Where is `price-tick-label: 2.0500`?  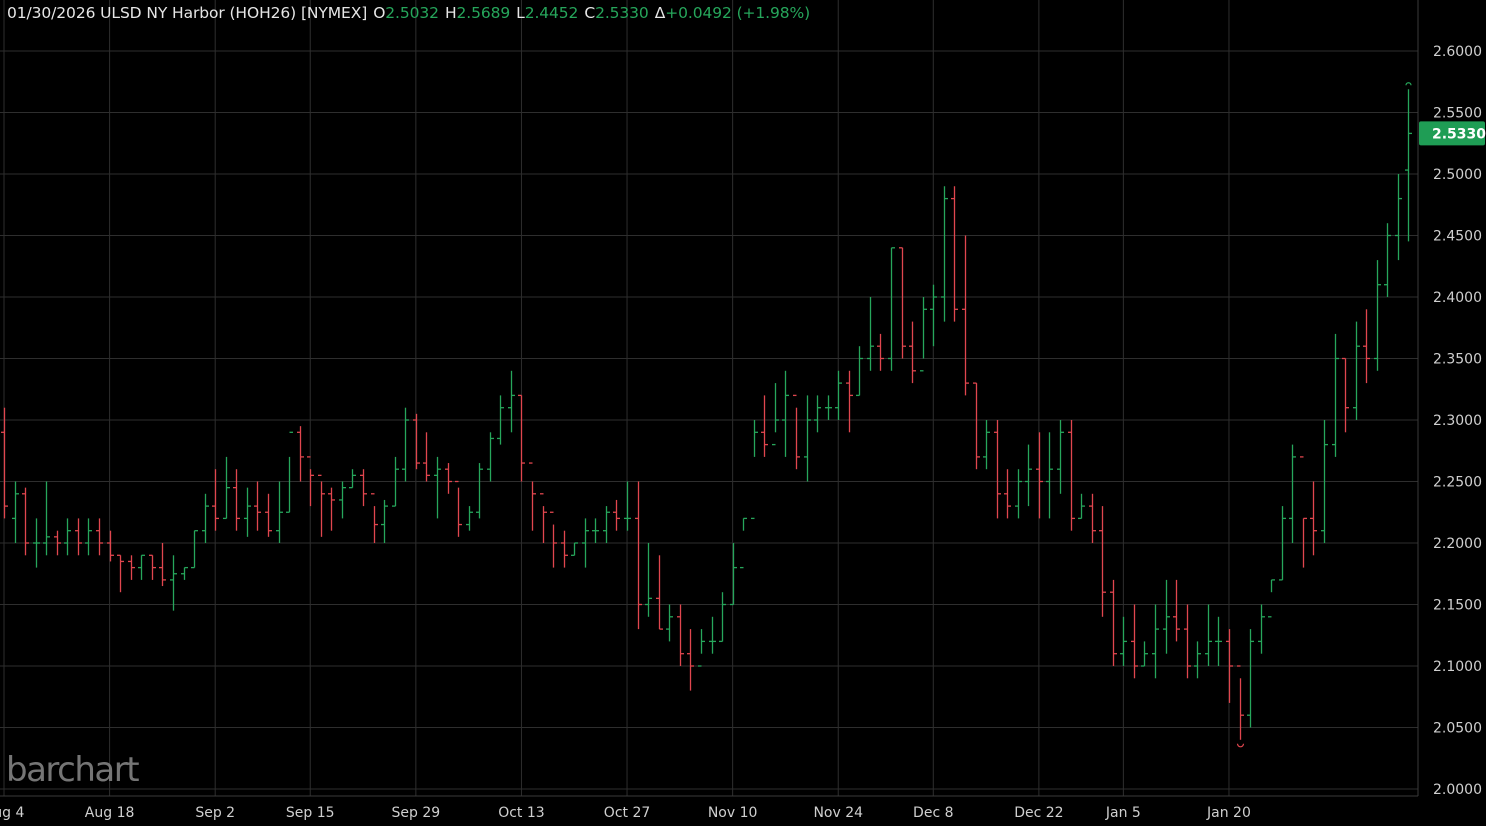
price-tick-label: 2.0500 is located at coordinates (1457, 729).